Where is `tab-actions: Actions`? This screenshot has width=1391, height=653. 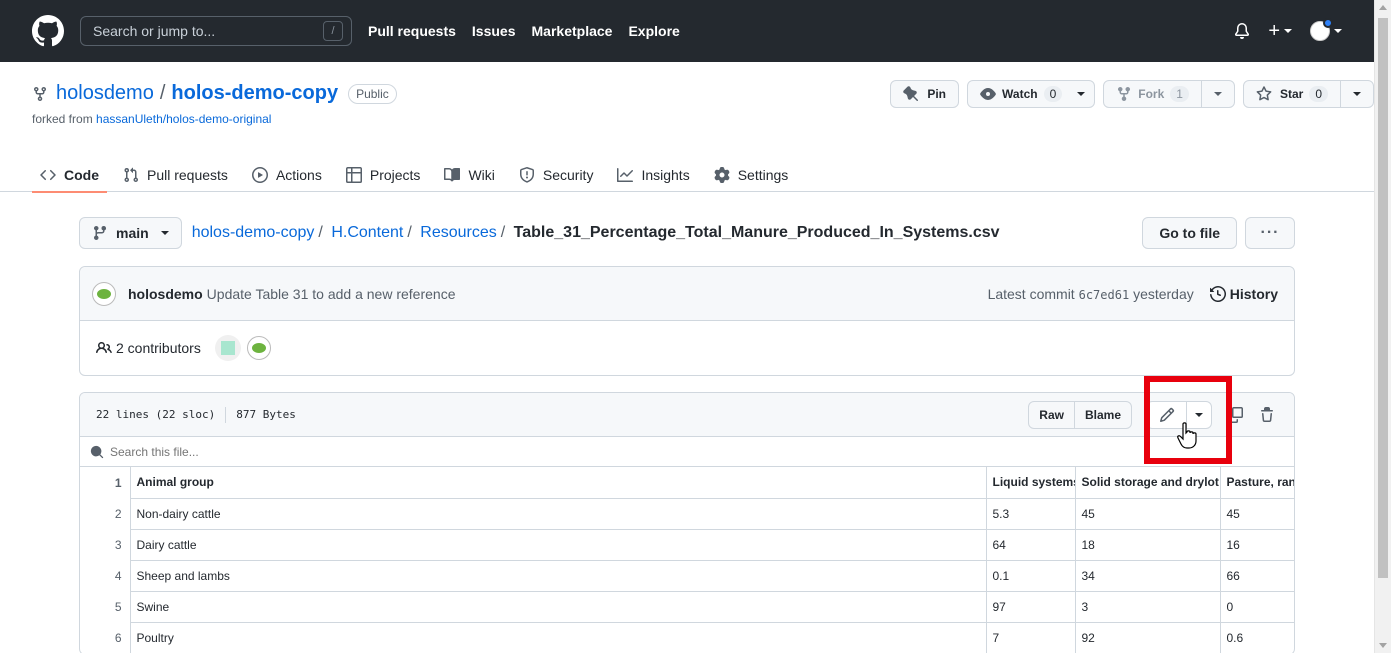 tab-actions: Actions is located at coordinates (287, 175).